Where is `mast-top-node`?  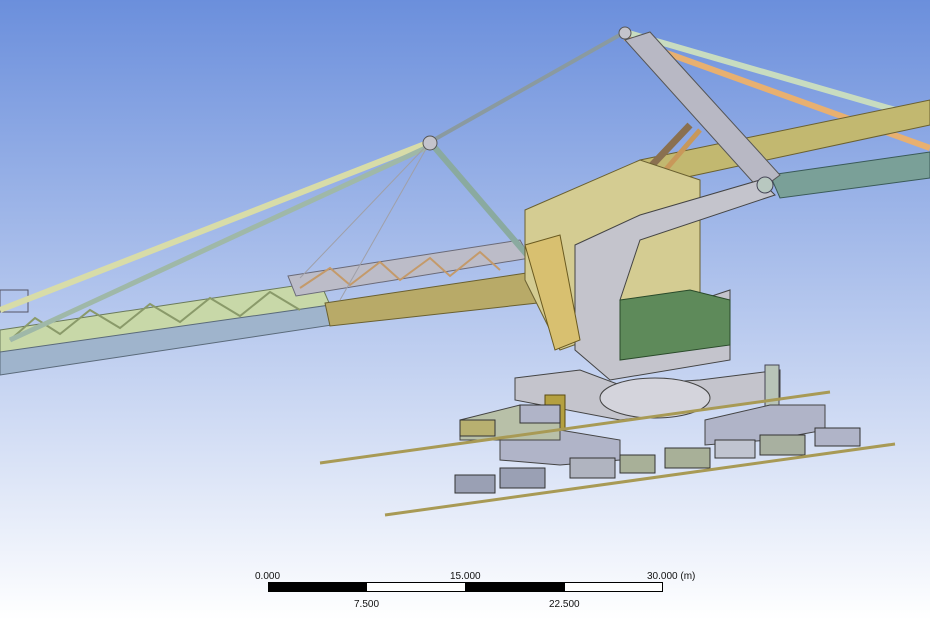 mast-top-node is located at coordinates (625, 33).